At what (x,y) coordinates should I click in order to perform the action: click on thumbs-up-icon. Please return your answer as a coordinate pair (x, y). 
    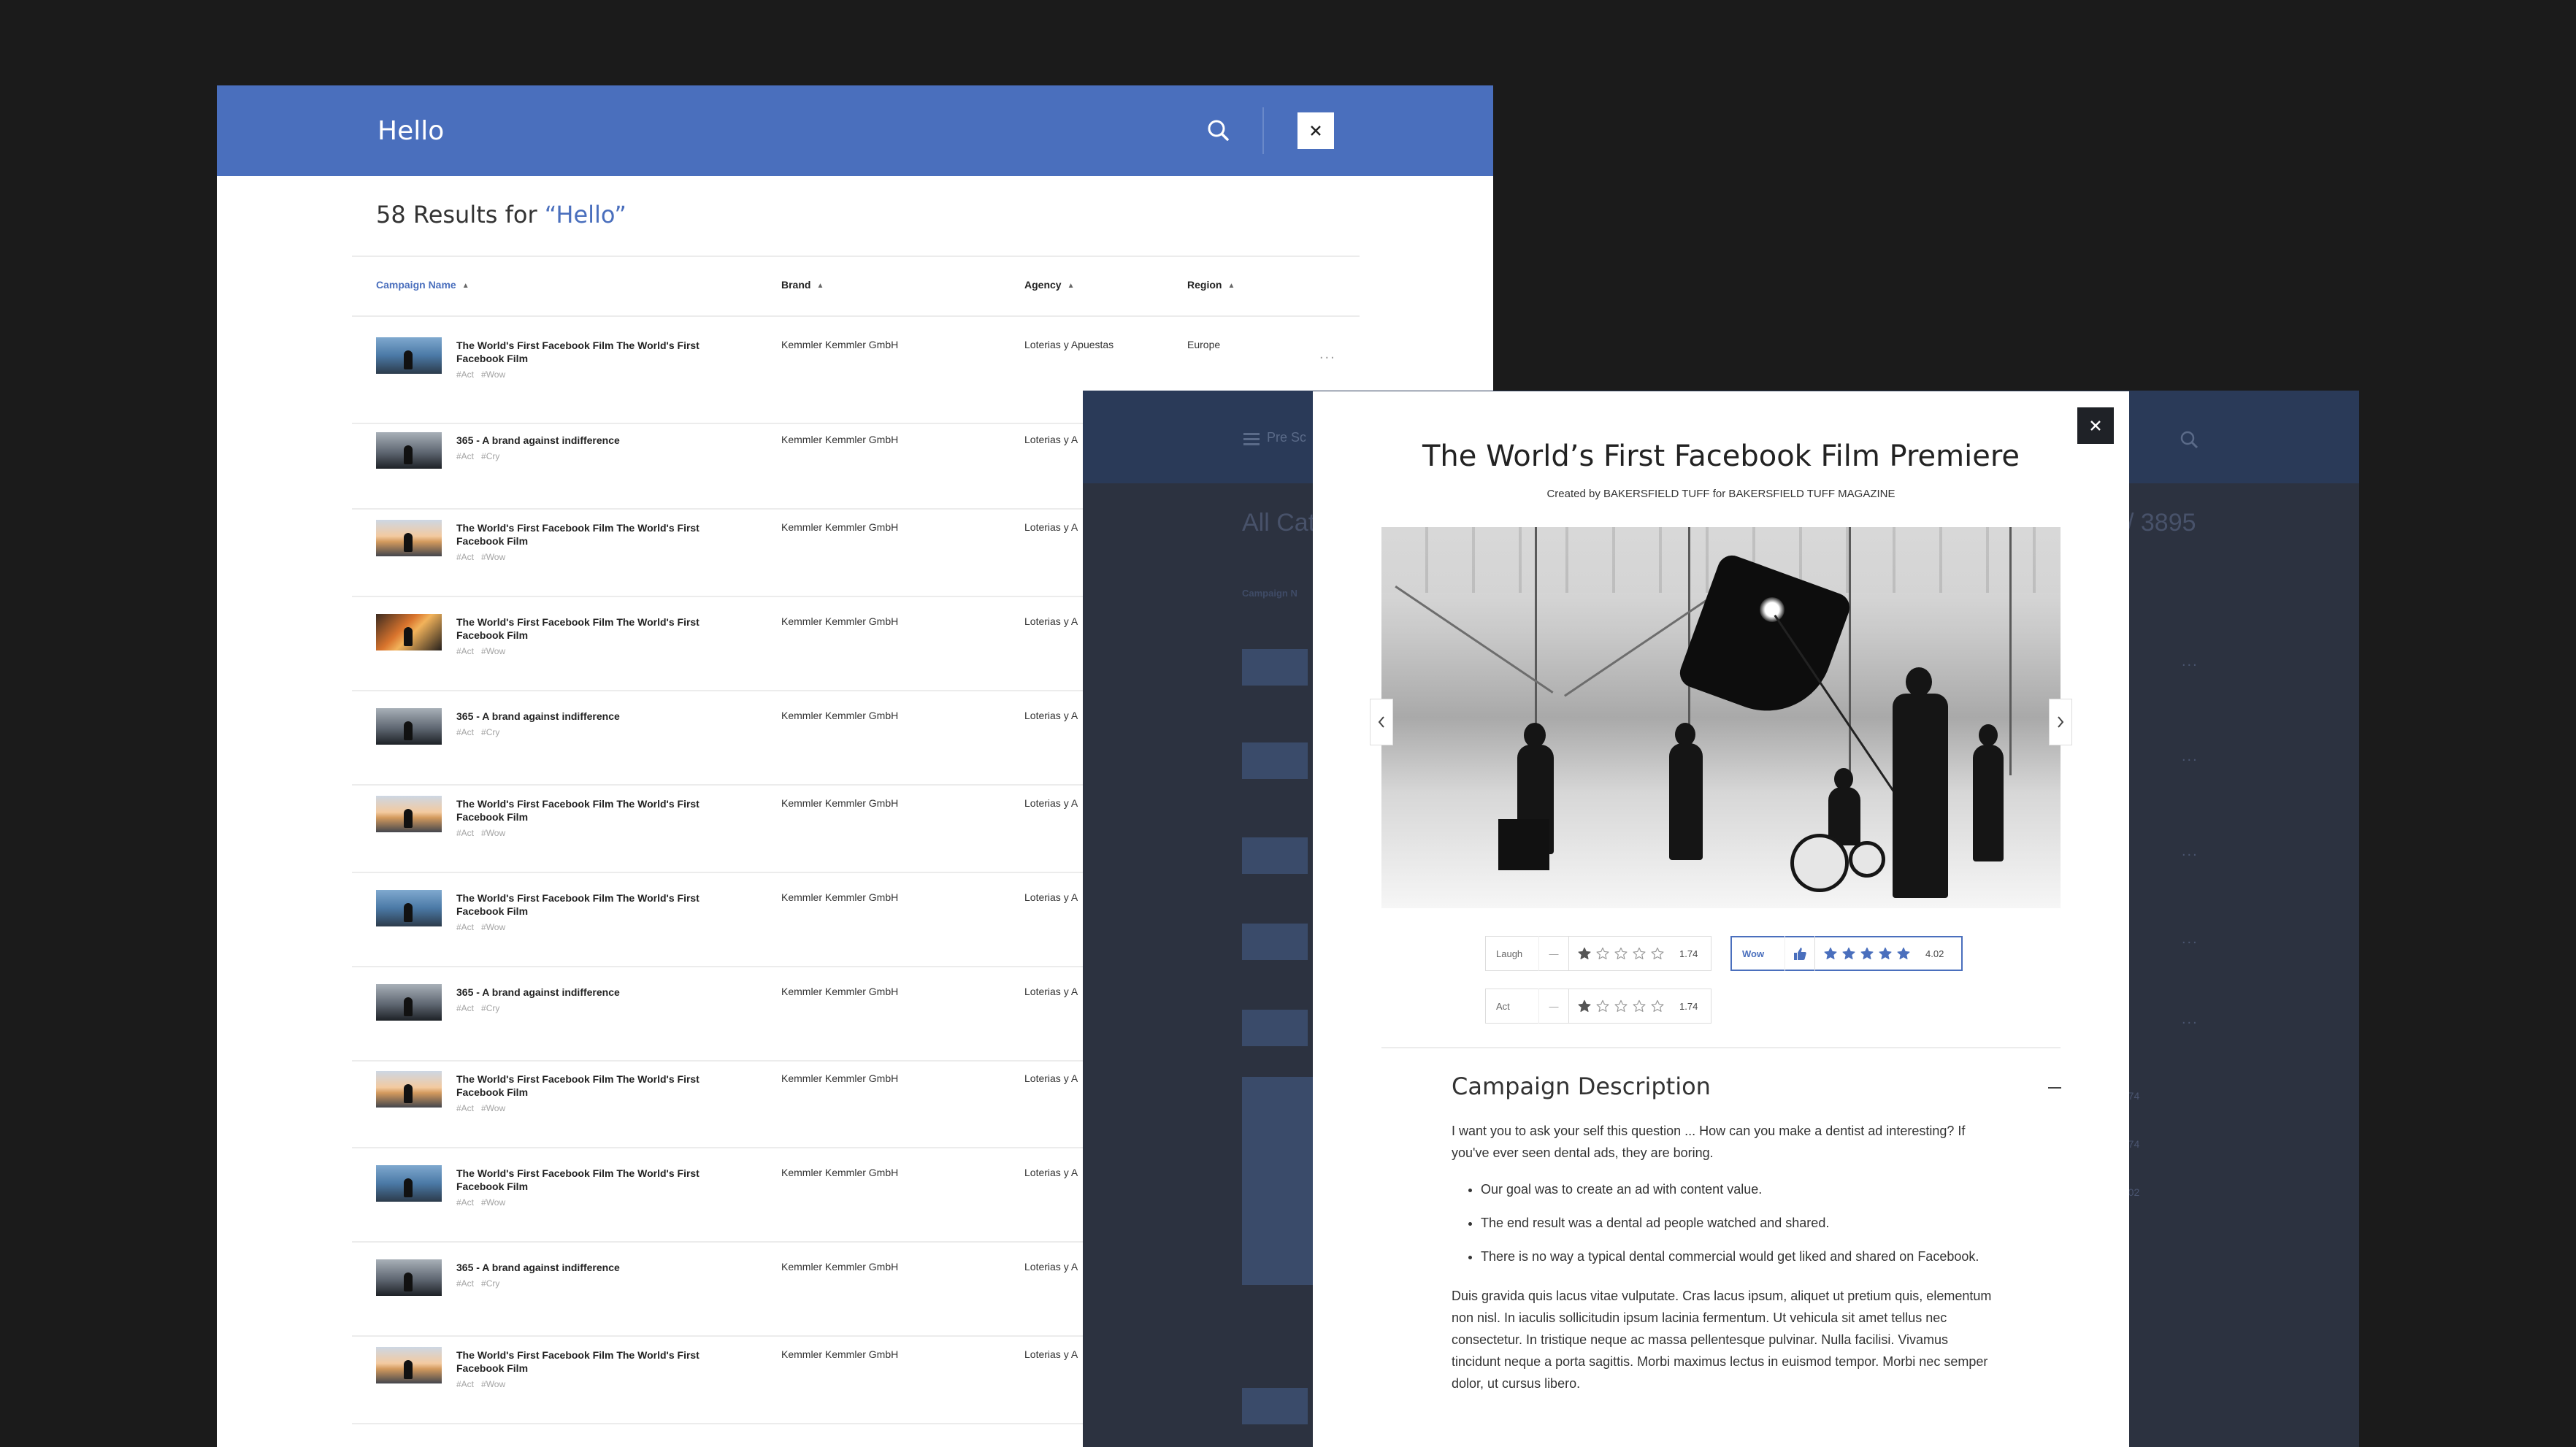
    Looking at the image, I should click on (1800, 953).